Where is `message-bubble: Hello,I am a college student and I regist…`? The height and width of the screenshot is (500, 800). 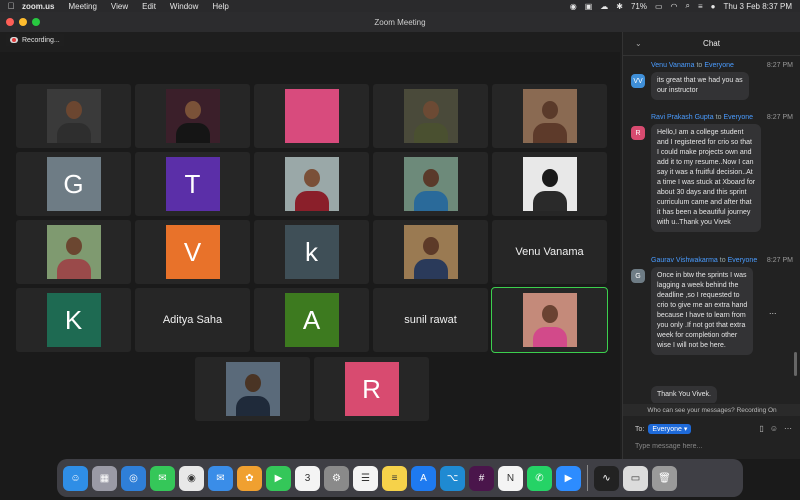 message-bubble: Hello,I am a college student and I regist… is located at coordinates (706, 178).